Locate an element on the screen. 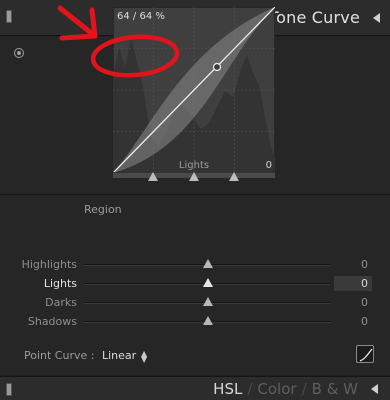  panel-title: Tone Curve is located at coordinates (314, 17).